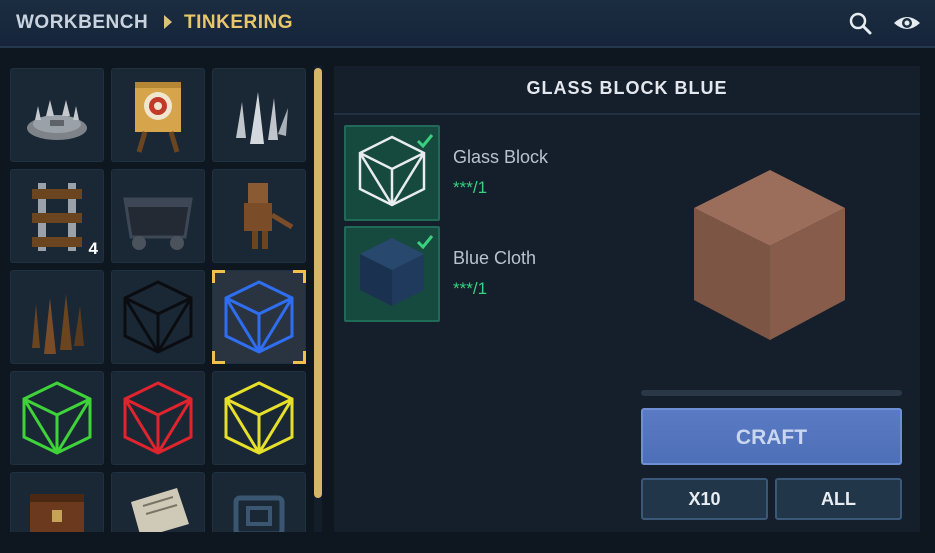  I want to click on spike-trap-icon, so click(57, 120).